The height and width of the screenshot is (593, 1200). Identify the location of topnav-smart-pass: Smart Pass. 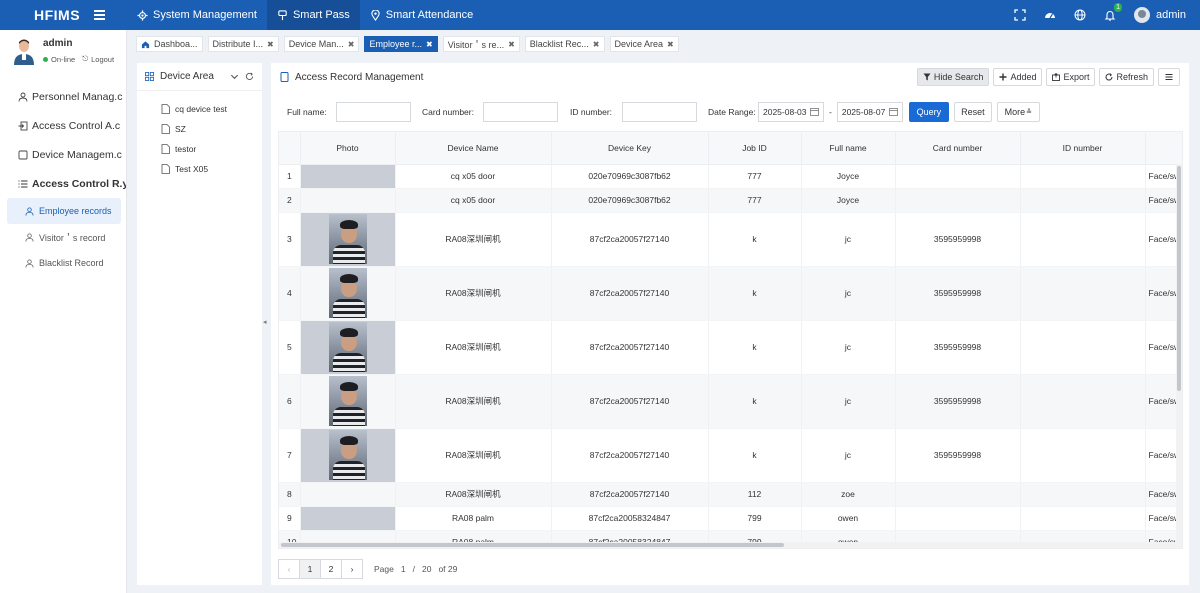
(313, 15).